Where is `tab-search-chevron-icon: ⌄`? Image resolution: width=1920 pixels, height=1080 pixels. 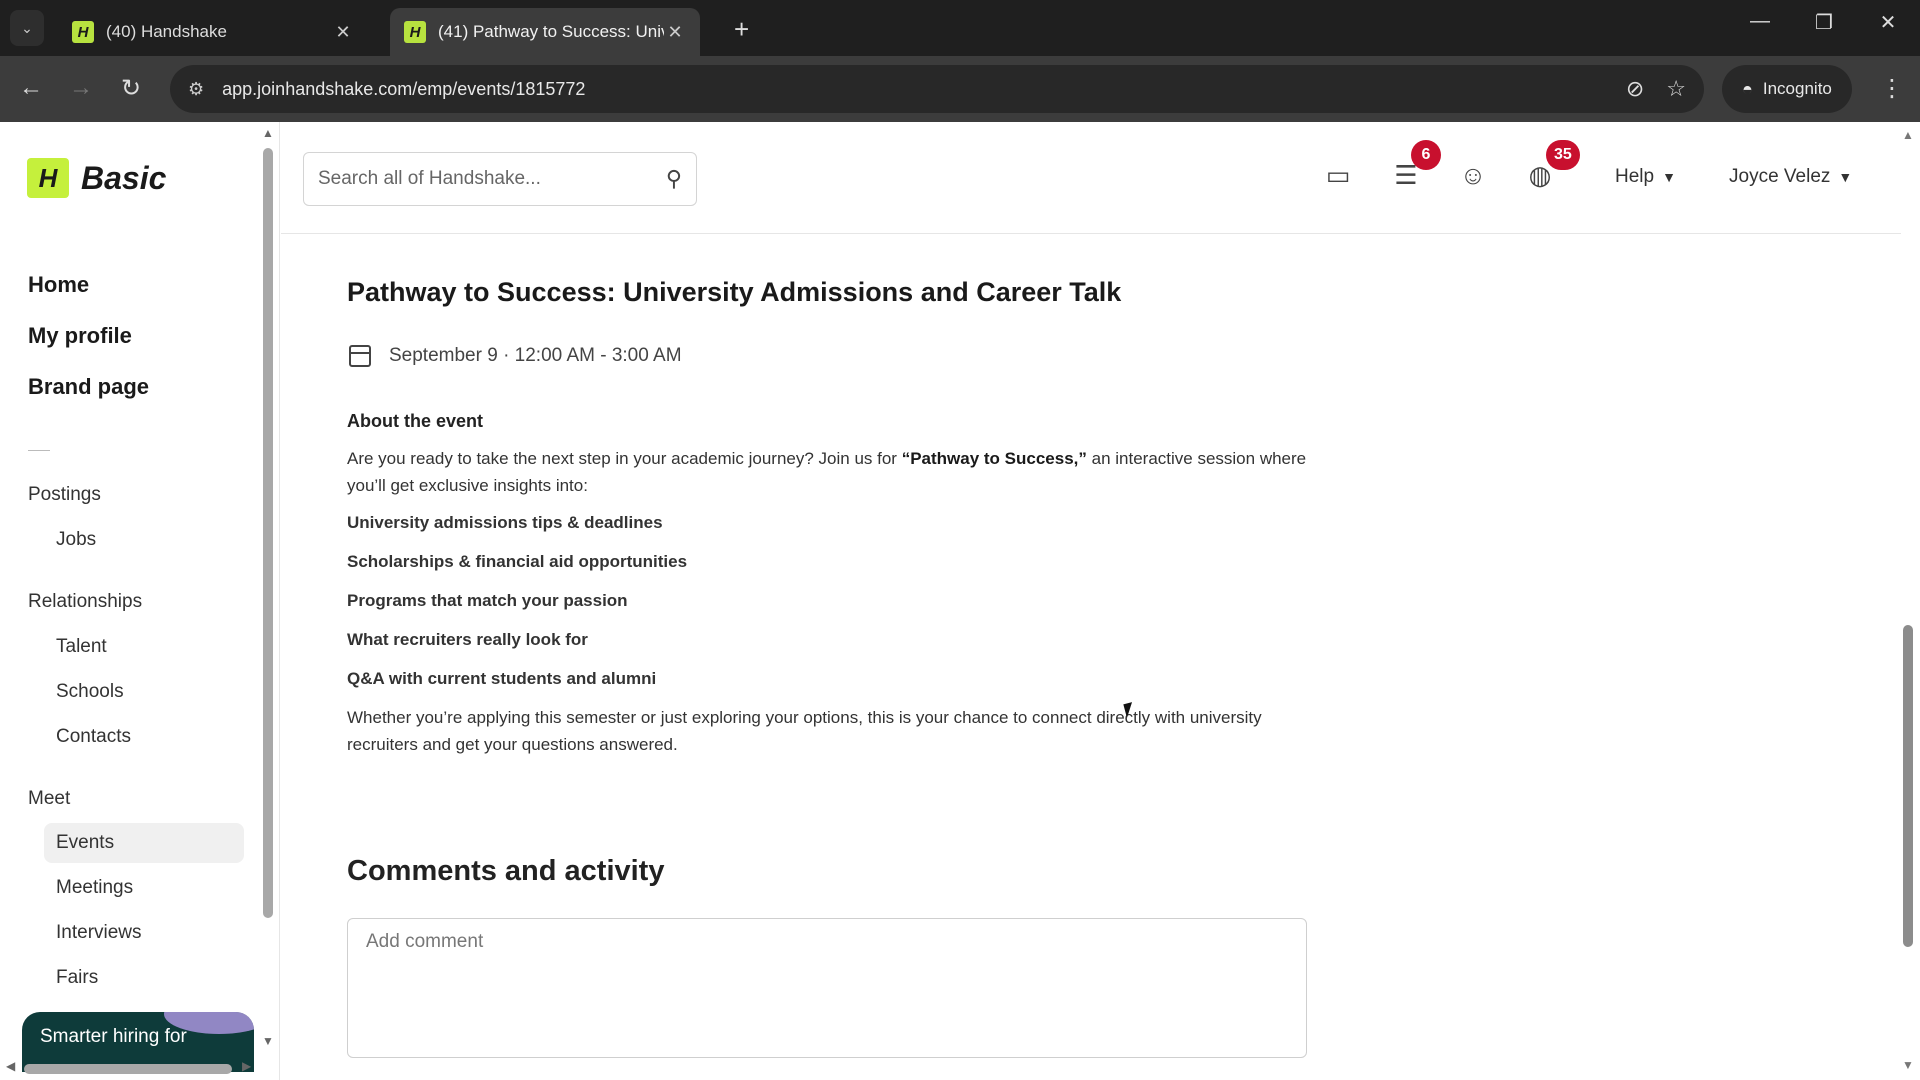
tab-search-chevron-icon: ⌄ is located at coordinates (27, 28).